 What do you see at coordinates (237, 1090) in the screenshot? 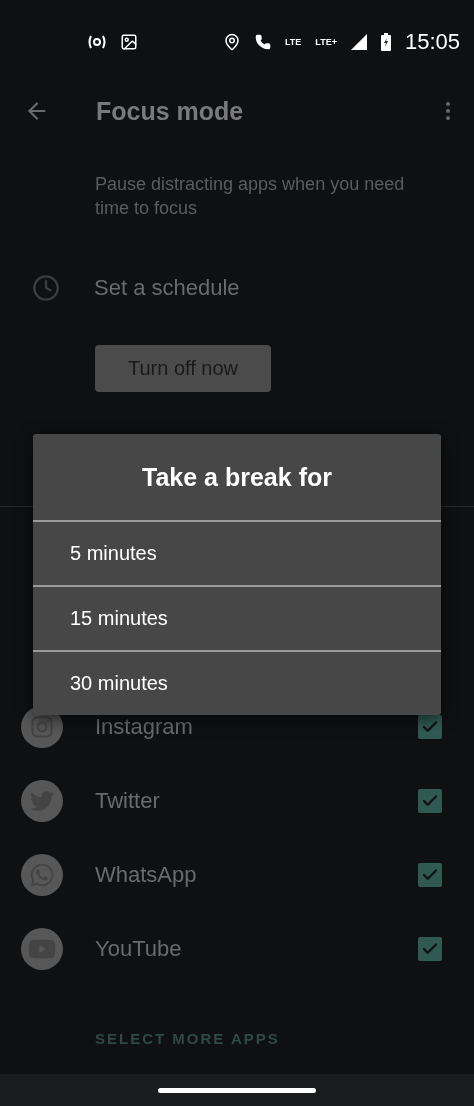
I see `home-handle` at bounding box center [237, 1090].